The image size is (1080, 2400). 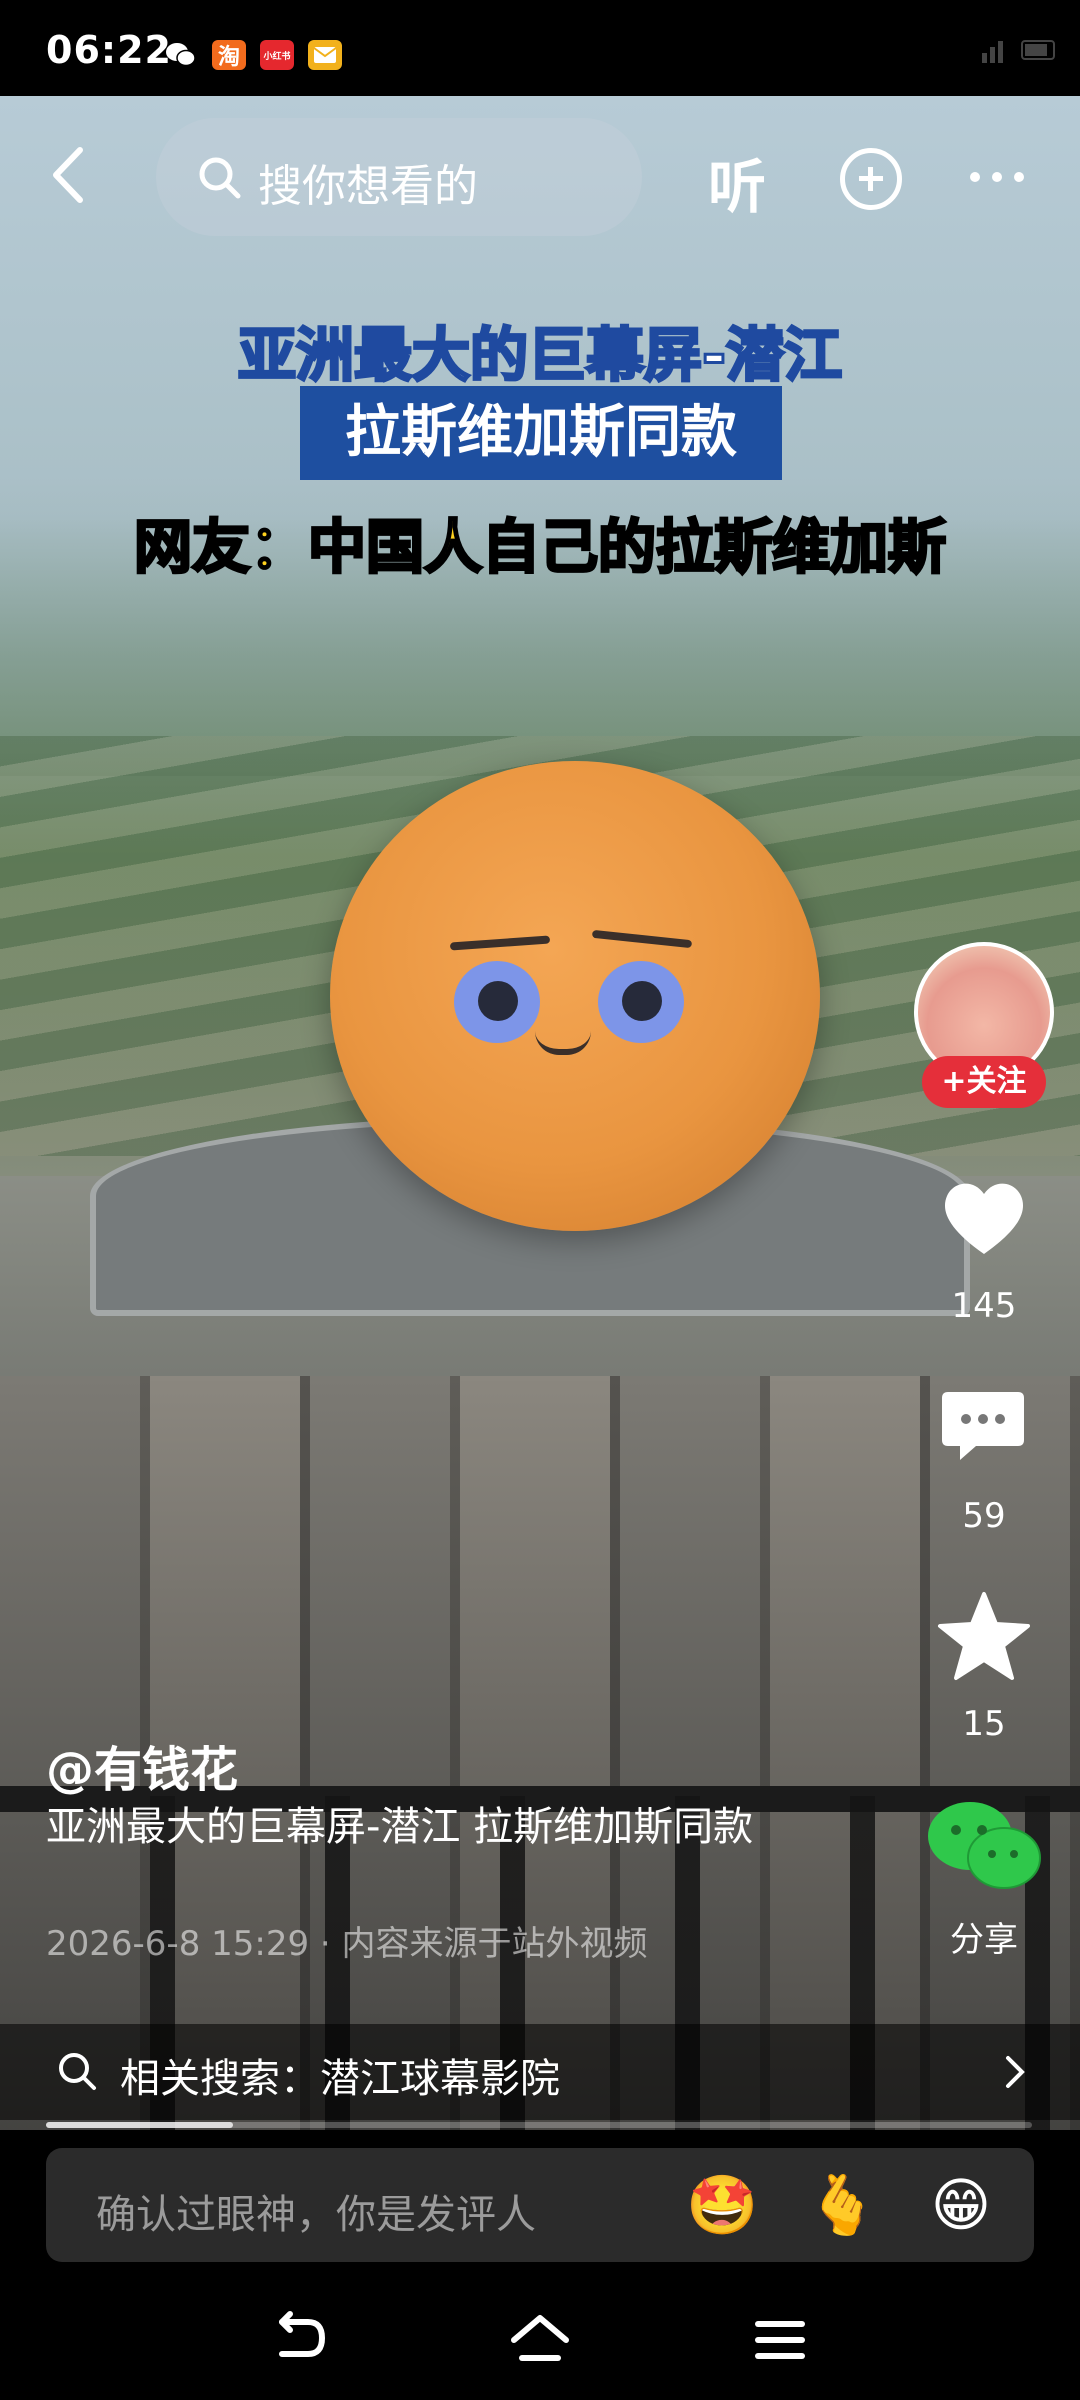 What do you see at coordinates (539, 547) in the screenshot?
I see `video-caption-line3: 网友：中国人自己的拉斯维加斯` at bounding box center [539, 547].